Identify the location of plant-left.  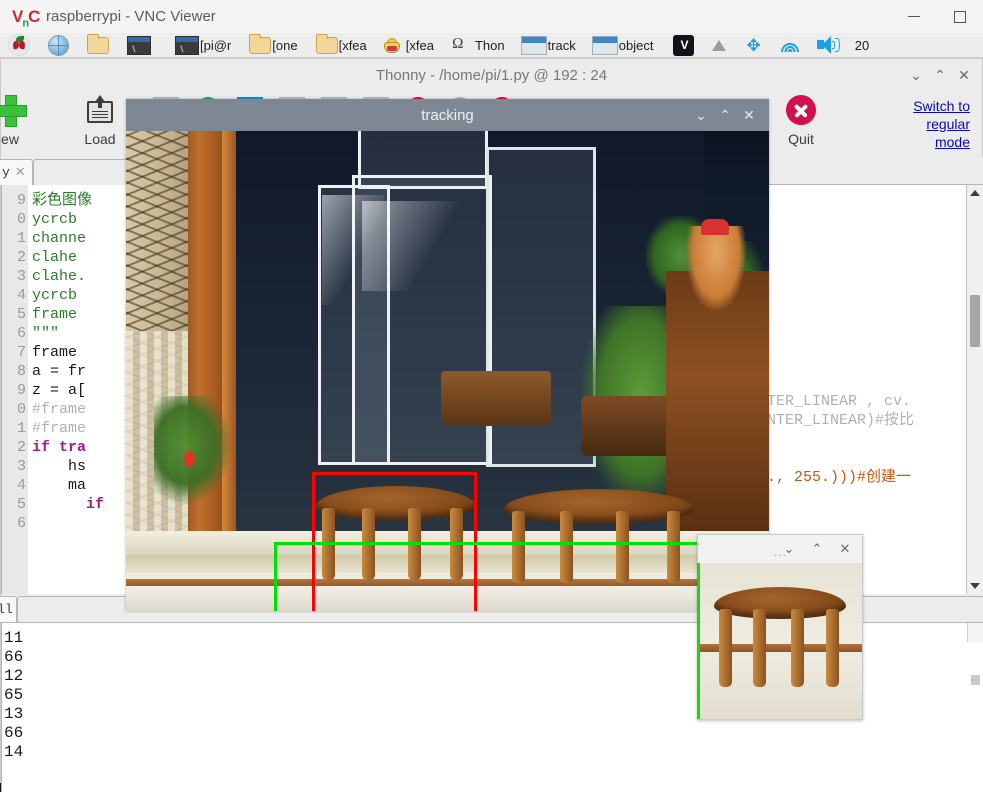
(193, 451).